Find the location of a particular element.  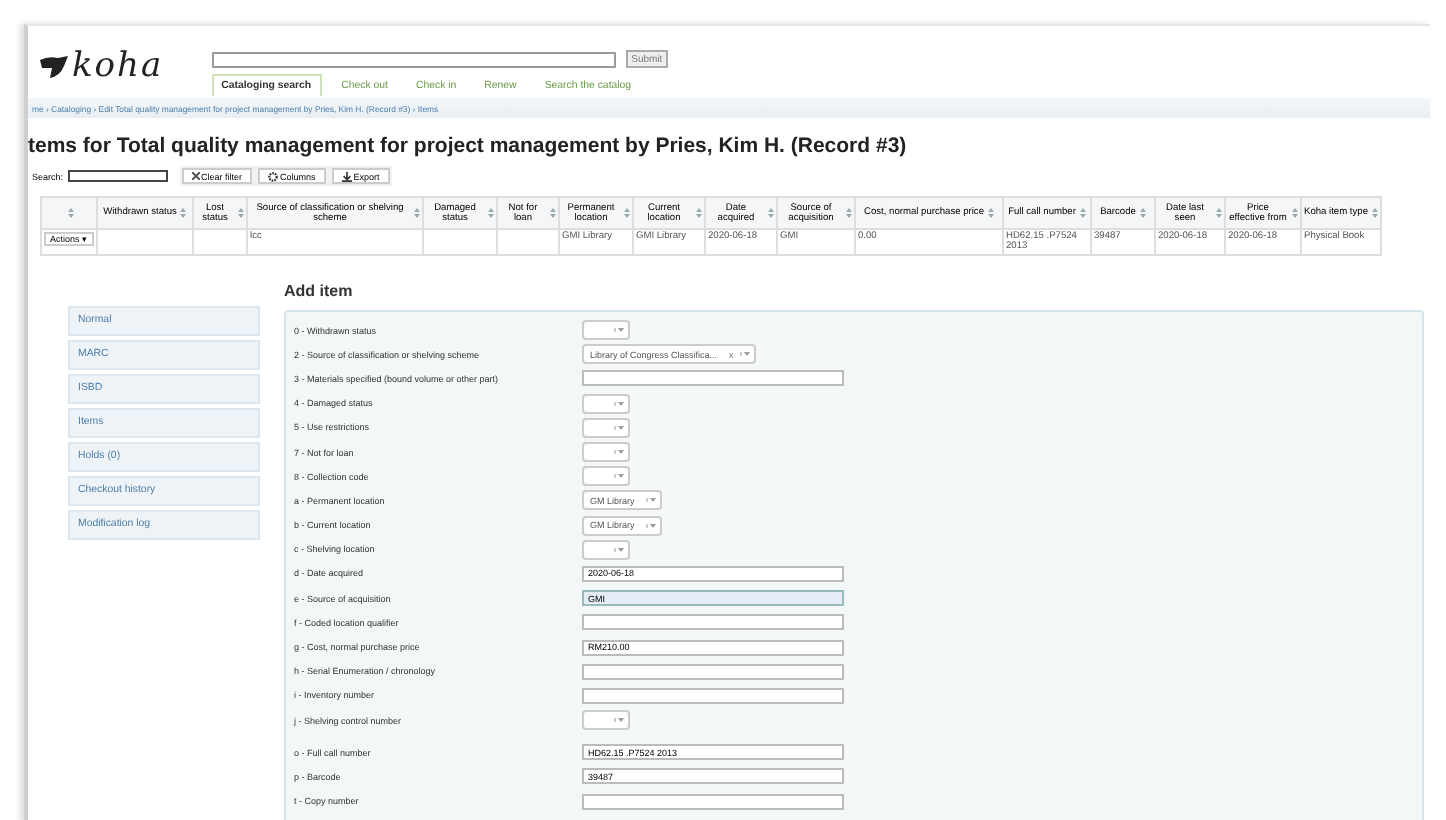

column-header is located at coordinates (69, 213).